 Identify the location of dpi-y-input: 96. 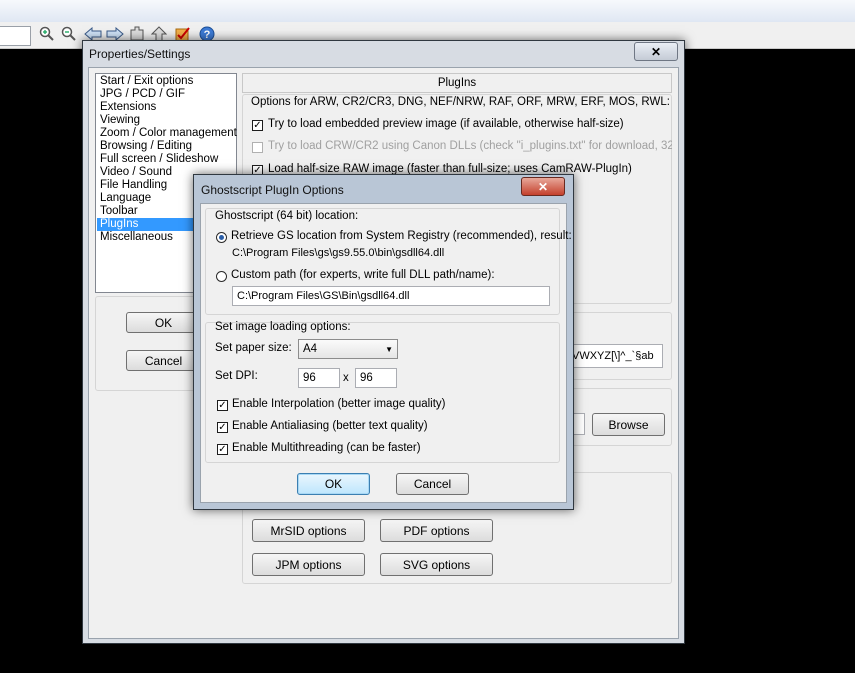
(376, 378).